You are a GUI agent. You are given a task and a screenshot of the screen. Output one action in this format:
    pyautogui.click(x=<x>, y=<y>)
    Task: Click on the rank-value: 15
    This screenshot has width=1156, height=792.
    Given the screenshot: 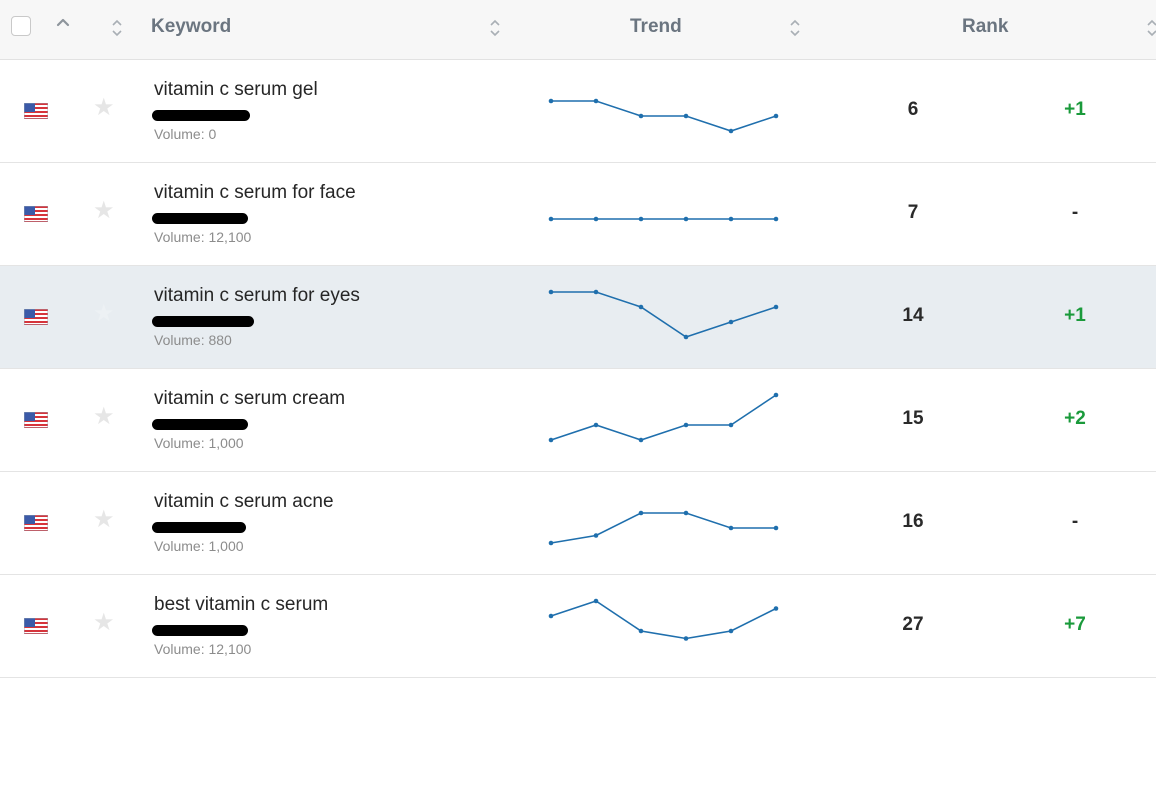 What is the action you would take?
    pyautogui.click(x=913, y=418)
    